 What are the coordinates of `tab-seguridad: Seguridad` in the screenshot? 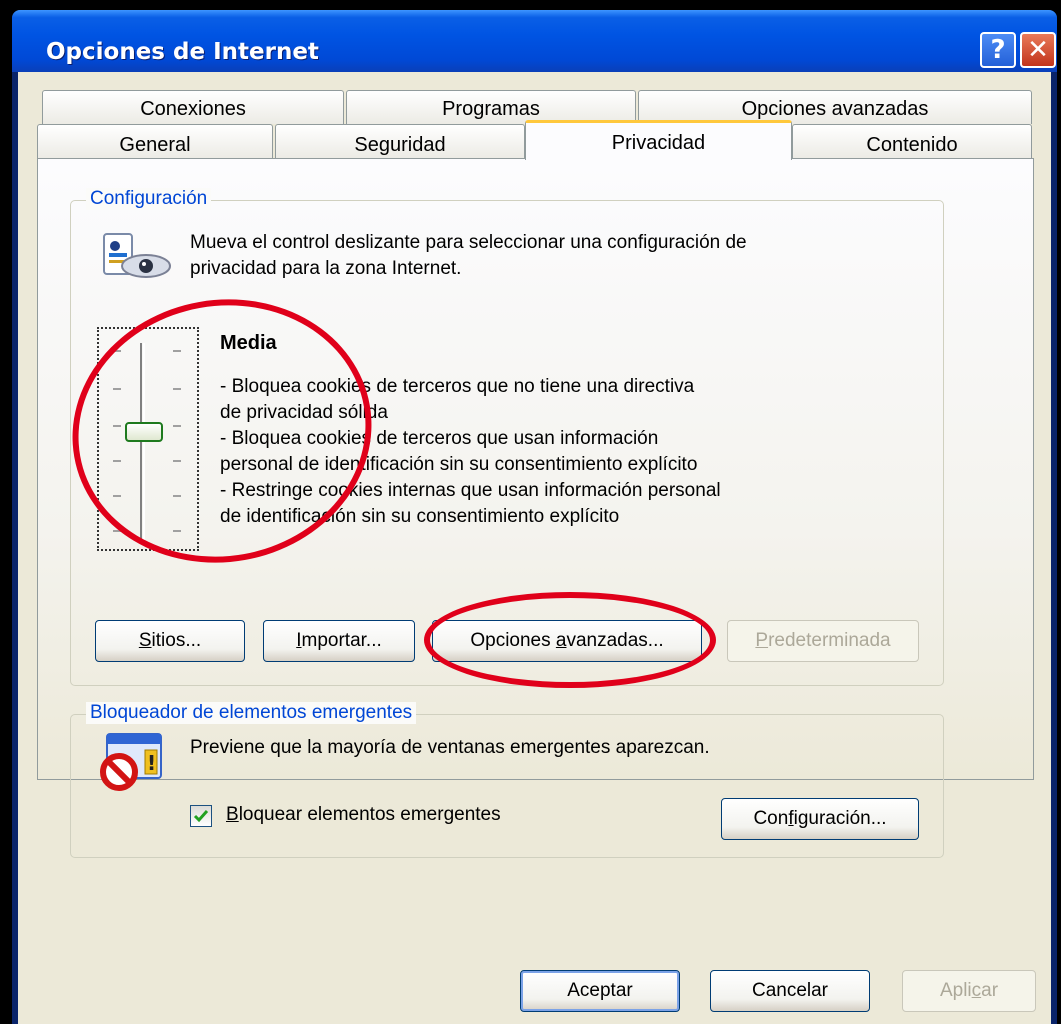 It's located at (400, 141).